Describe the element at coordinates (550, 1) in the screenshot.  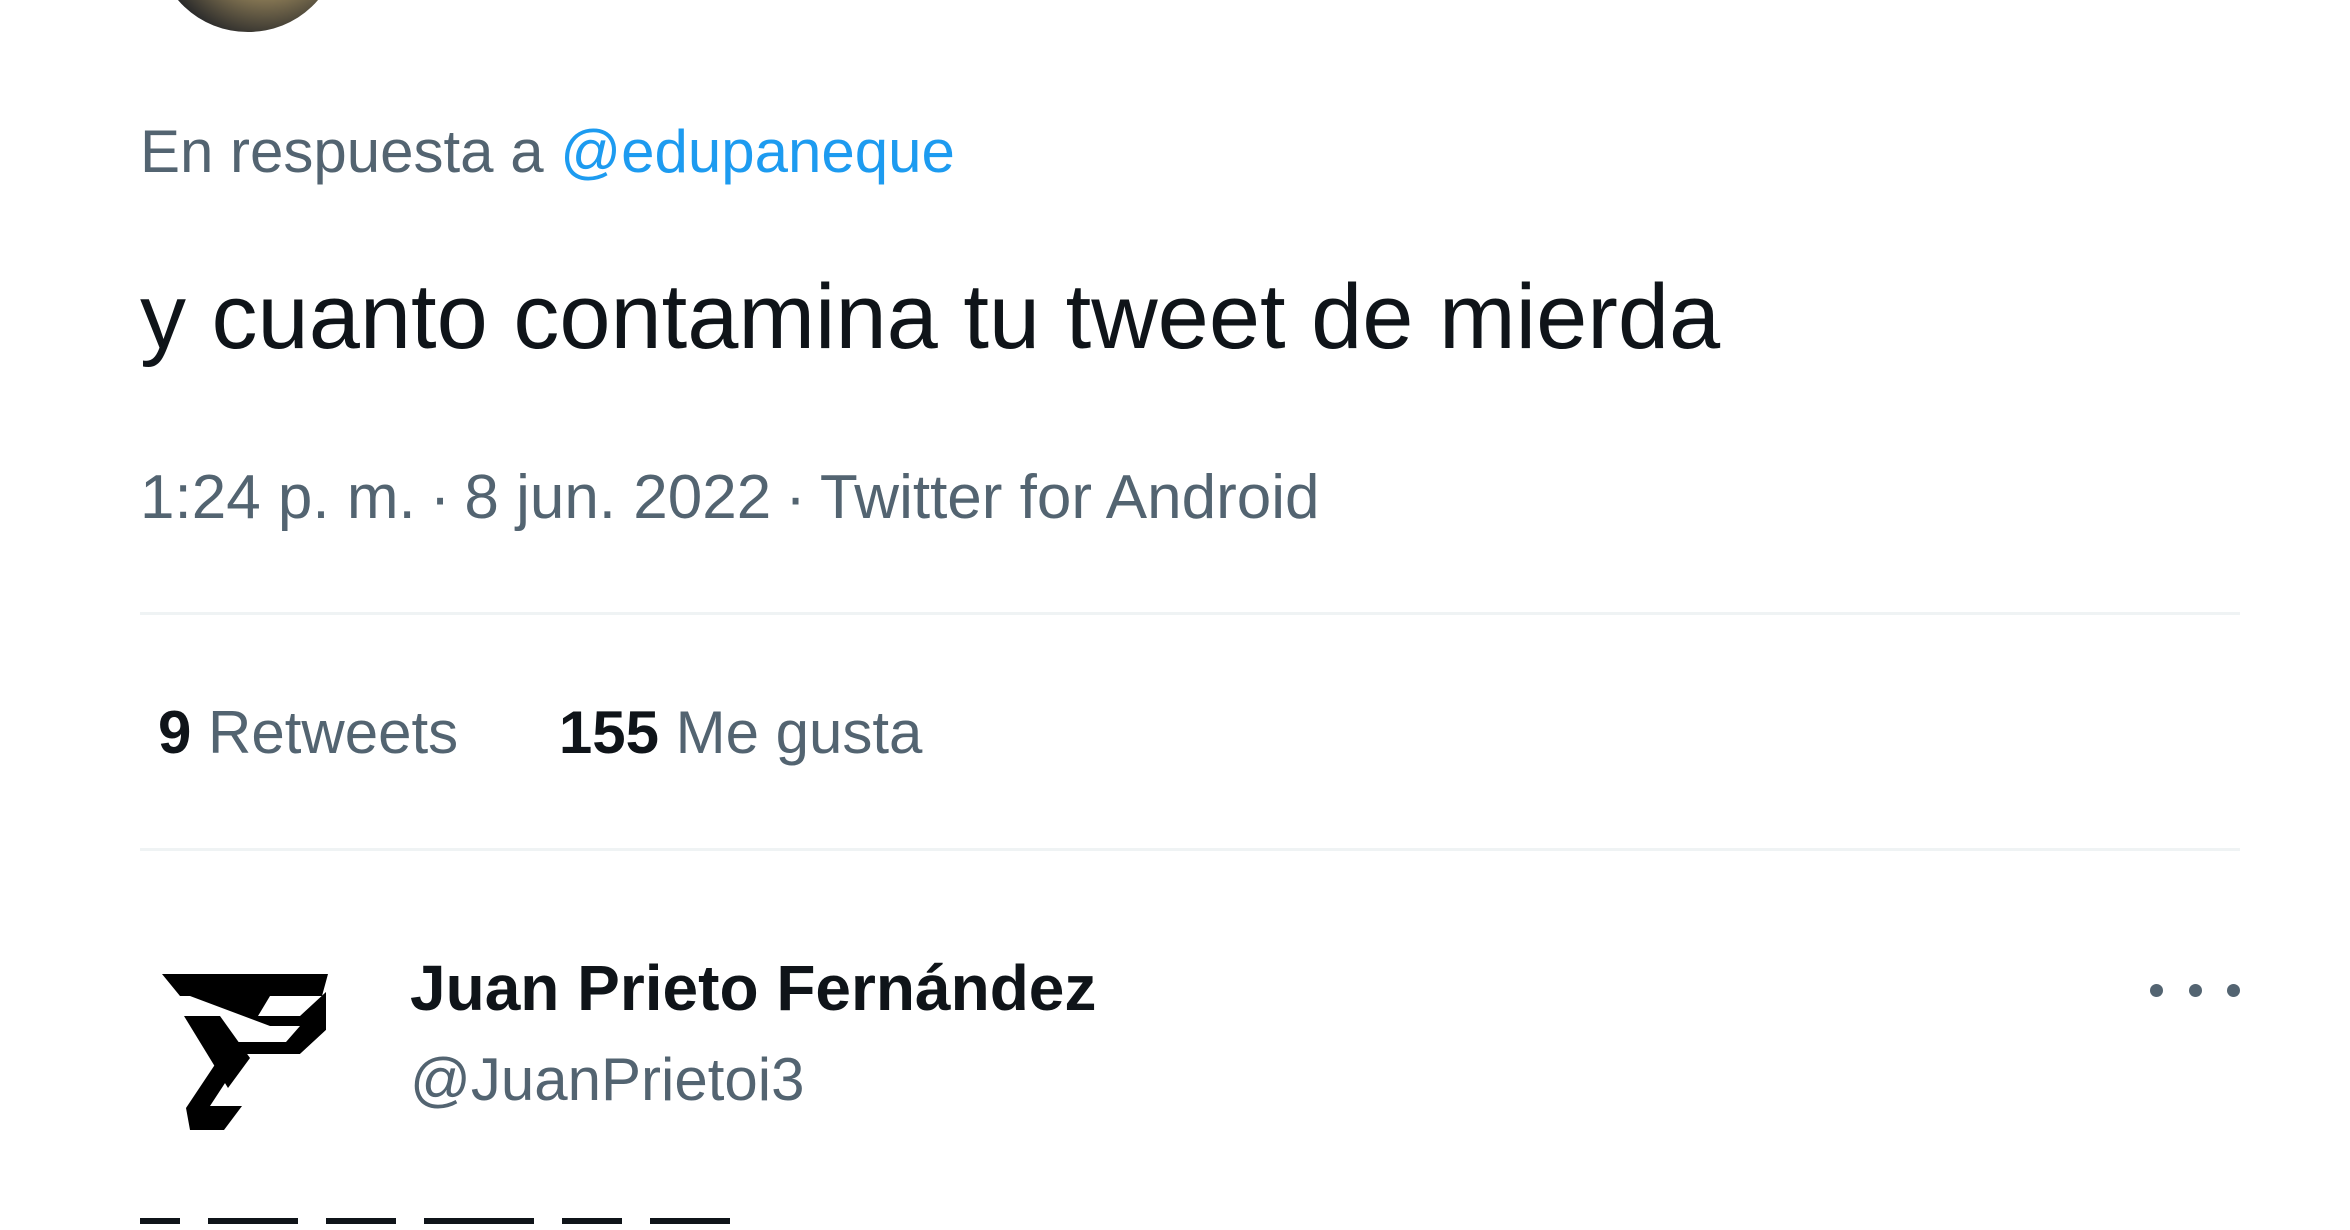
I see `previous-author-handle-stub` at that location.